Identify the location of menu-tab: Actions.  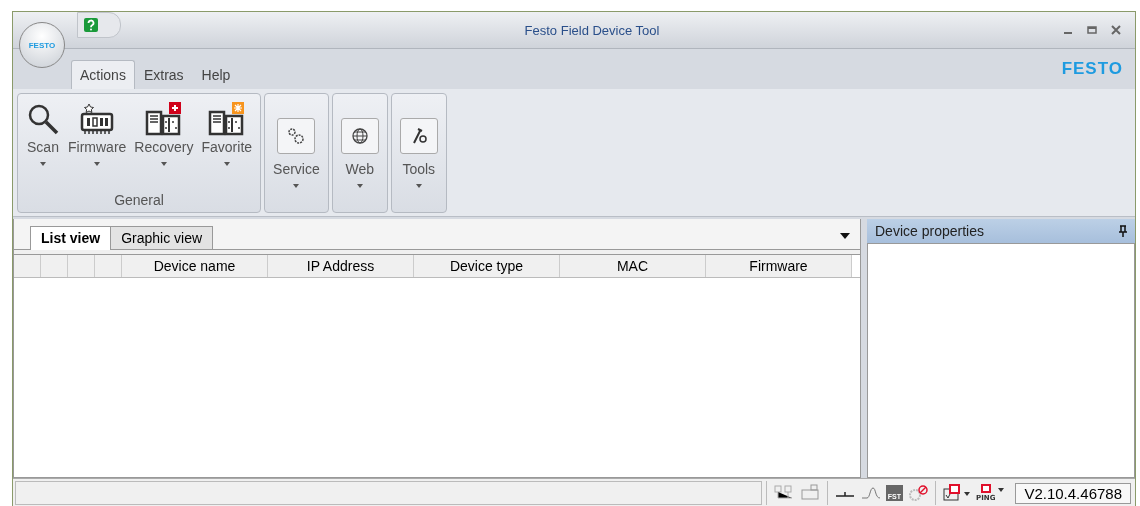
(103, 74).